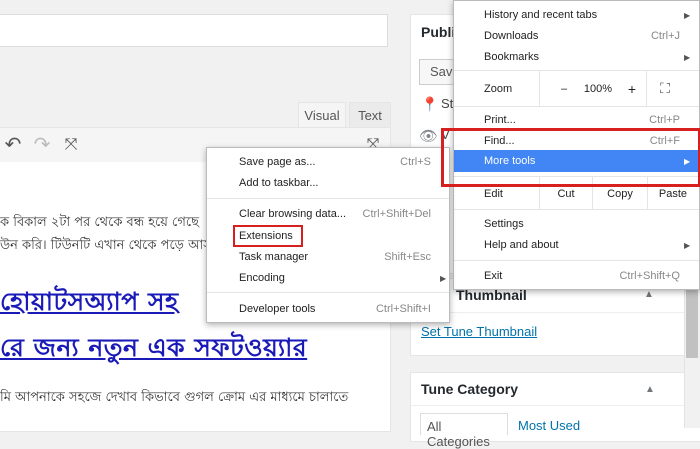 This screenshot has width=700, height=449. I want to click on set-thumbnail-link: Set Tune Thumbnail, so click(479, 331).